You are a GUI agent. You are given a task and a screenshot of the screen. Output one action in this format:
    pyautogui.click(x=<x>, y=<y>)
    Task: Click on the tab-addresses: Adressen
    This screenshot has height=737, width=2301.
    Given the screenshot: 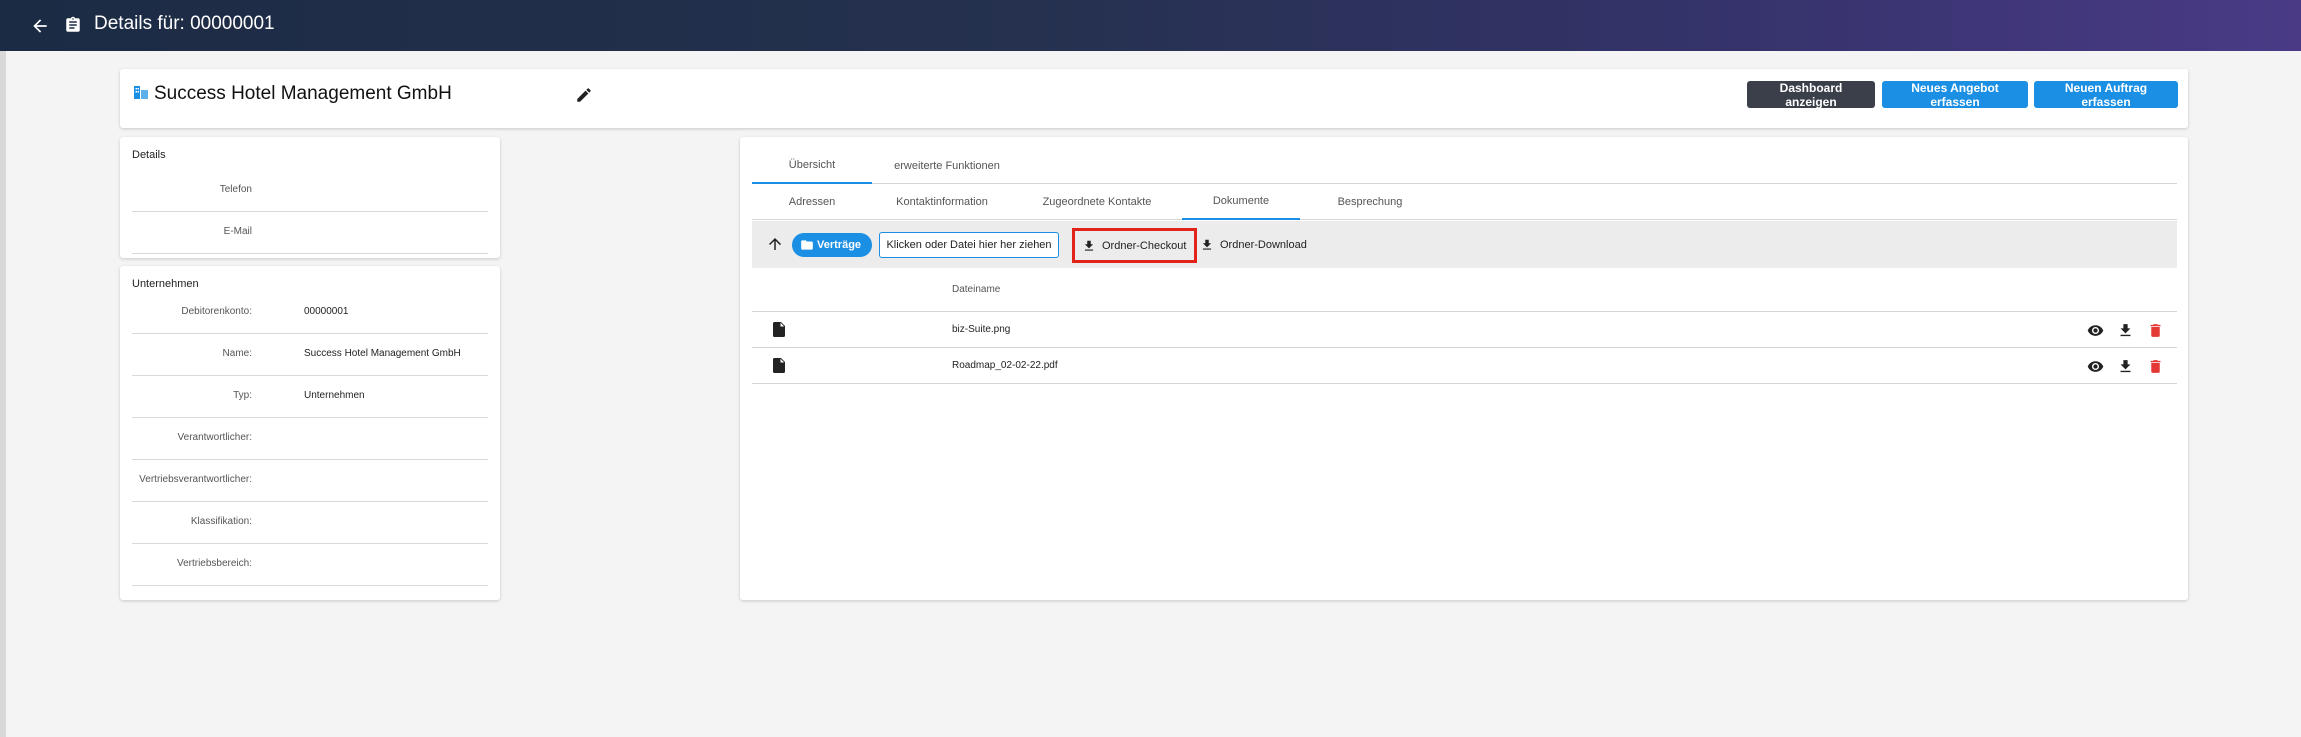 What is the action you would take?
    pyautogui.click(x=812, y=202)
    